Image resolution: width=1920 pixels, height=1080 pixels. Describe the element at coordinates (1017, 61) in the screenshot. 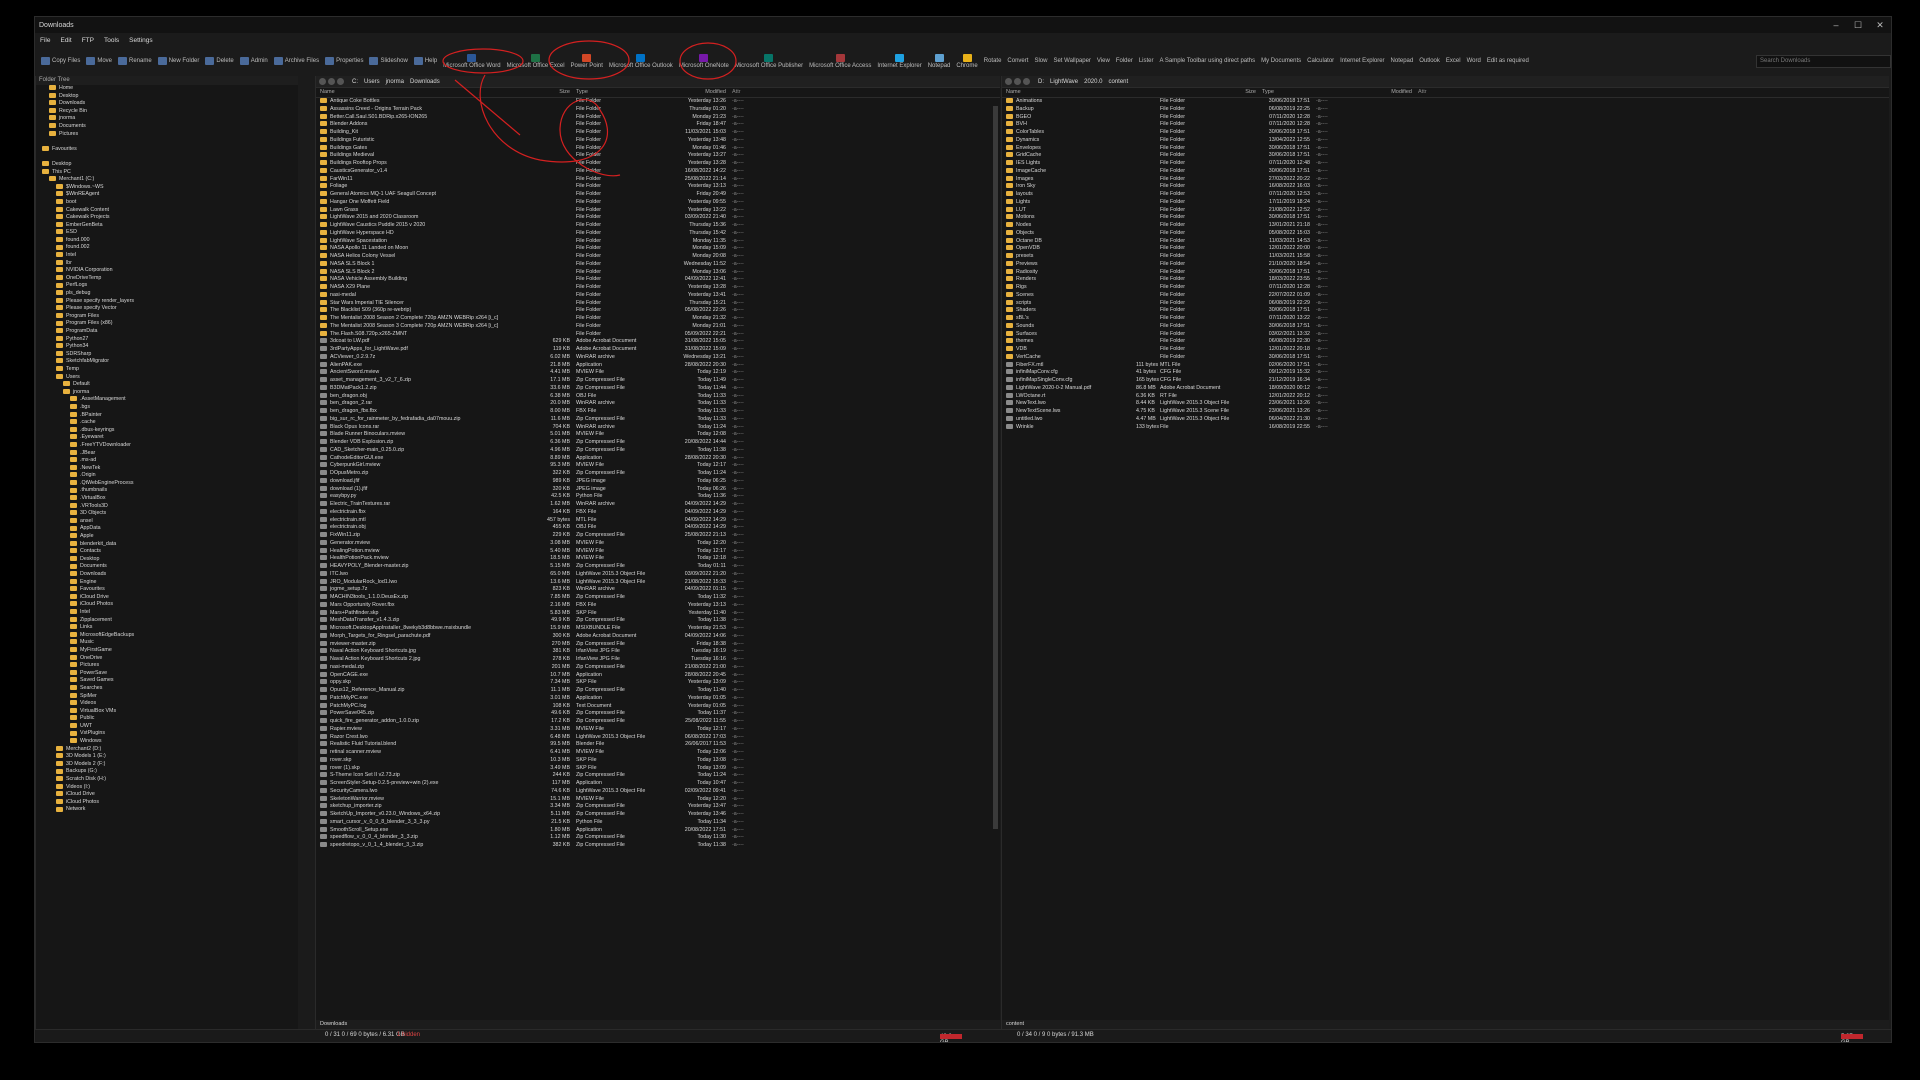

I see `toolbar-convert: Convert` at that location.